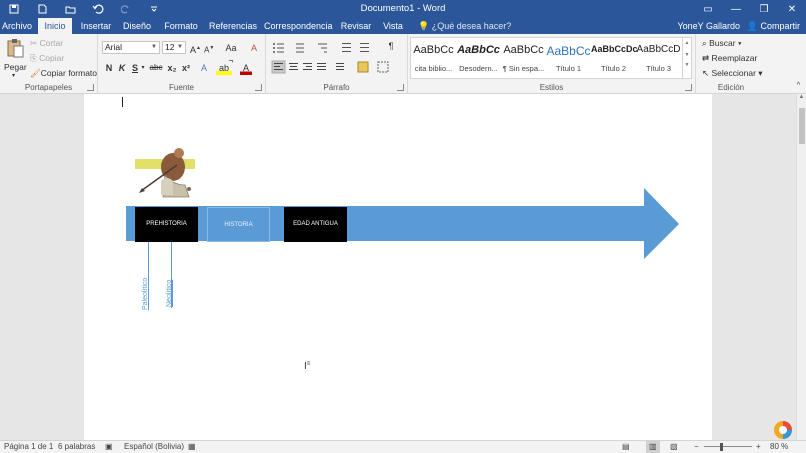 This screenshot has width=806, height=453. What do you see at coordinates (658, 58) in the screenshot?
I see `style-item: AaBbCcD Título 3` at bounding box center [658, 58].